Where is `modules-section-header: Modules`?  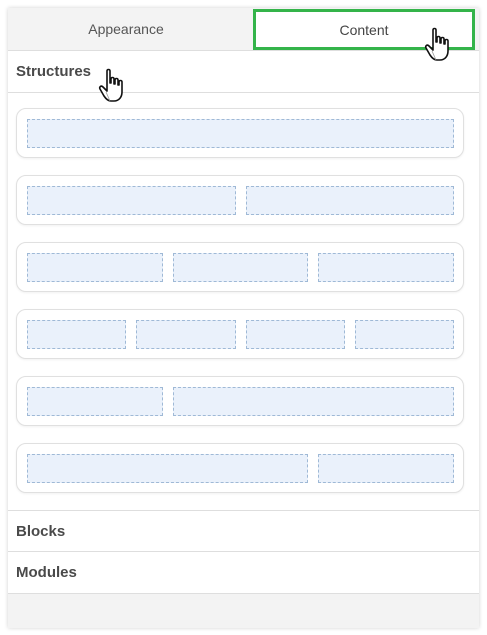 modules-section-header: Modules is located at coordinates (243, 573).